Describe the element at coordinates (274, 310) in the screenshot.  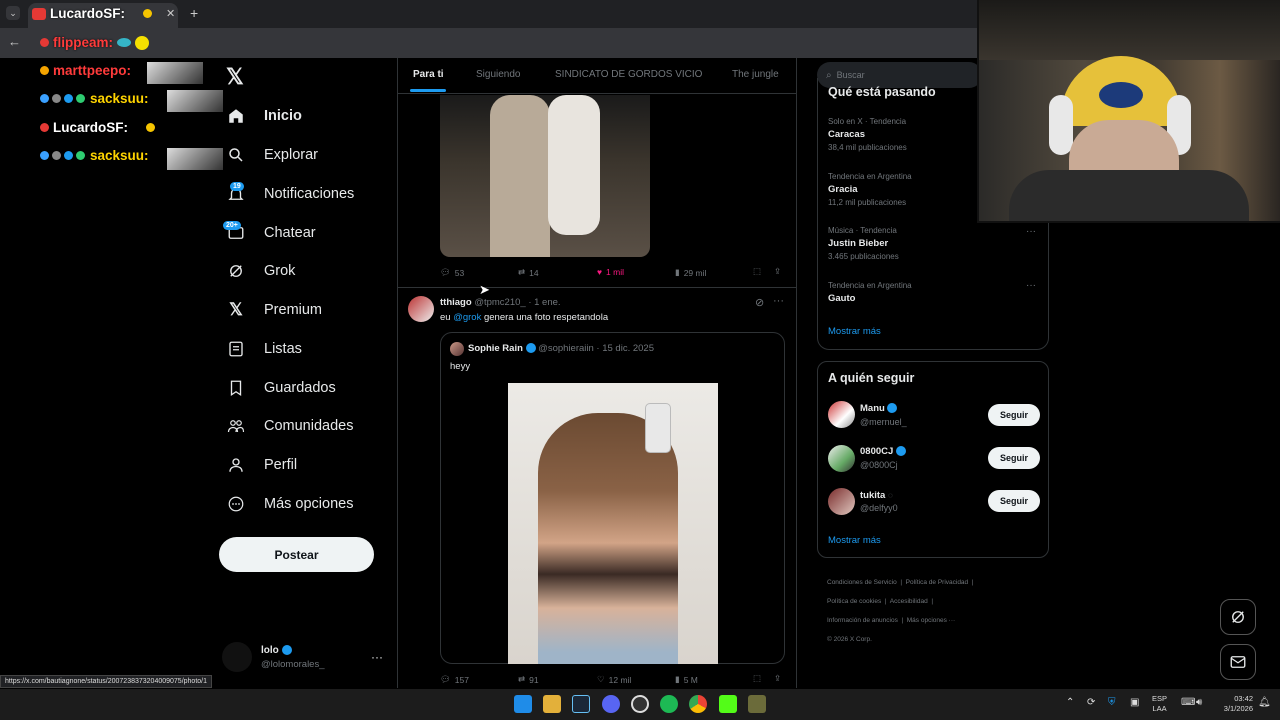
I see `nav-item-premium: 𝕏 Premium` at that location.